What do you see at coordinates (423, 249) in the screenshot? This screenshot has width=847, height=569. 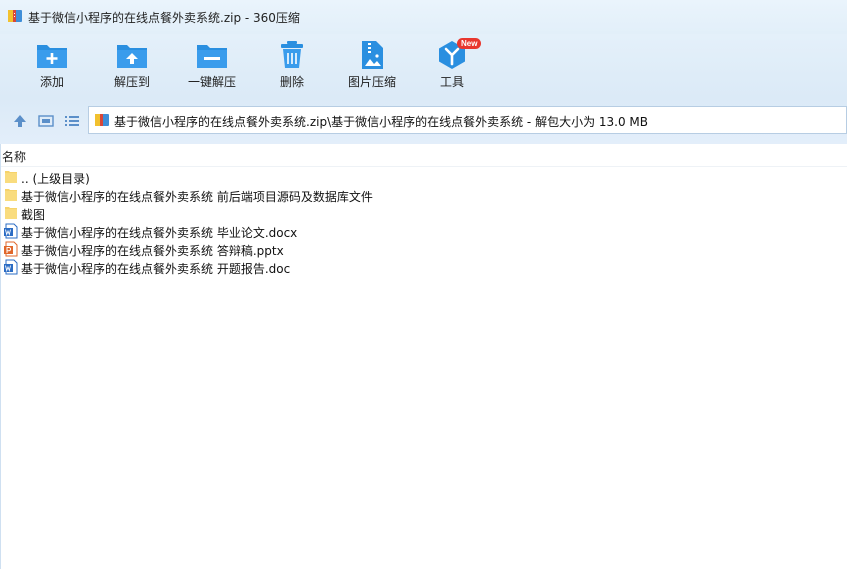 I see `list-item-file: 基于微信小程序的在线点餐外卖系统 答辩稿.pptx` at bounding box center [423, 249].